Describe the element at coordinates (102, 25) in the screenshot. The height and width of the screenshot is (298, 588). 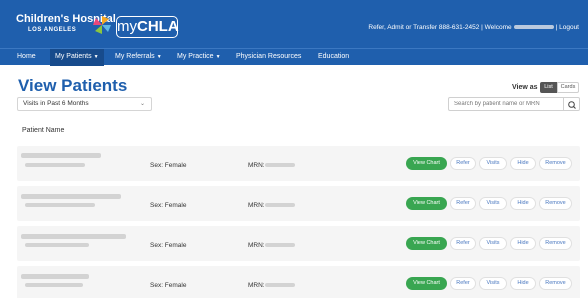
I see `pinwheel-logo-icon` at that location.